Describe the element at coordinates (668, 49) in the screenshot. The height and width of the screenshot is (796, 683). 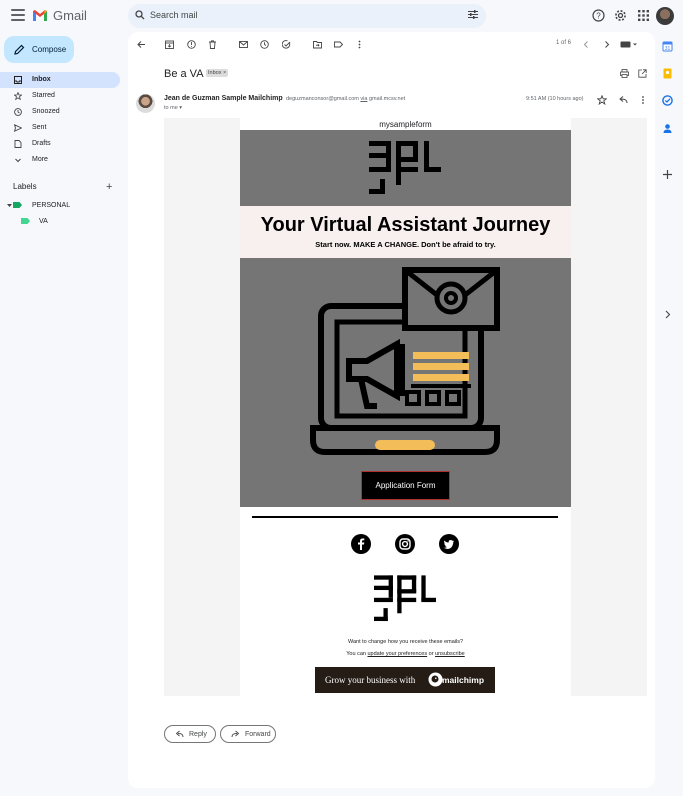
I see `svg-text: 31` at that location.